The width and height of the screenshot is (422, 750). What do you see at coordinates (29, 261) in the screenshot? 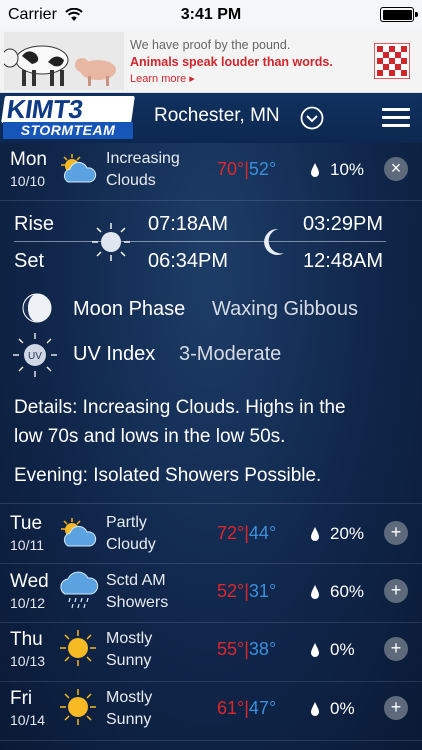
I see `set-label: Set` at bounding box center [29, 261].